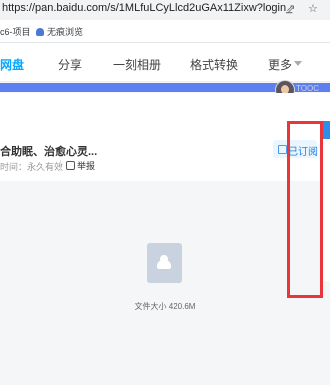 The width and height of the screenshot is (330, 385). Describe the element at coordinates (313, 8) in the screenshot. I see `bookmark-star-icon: ☆` at that location.